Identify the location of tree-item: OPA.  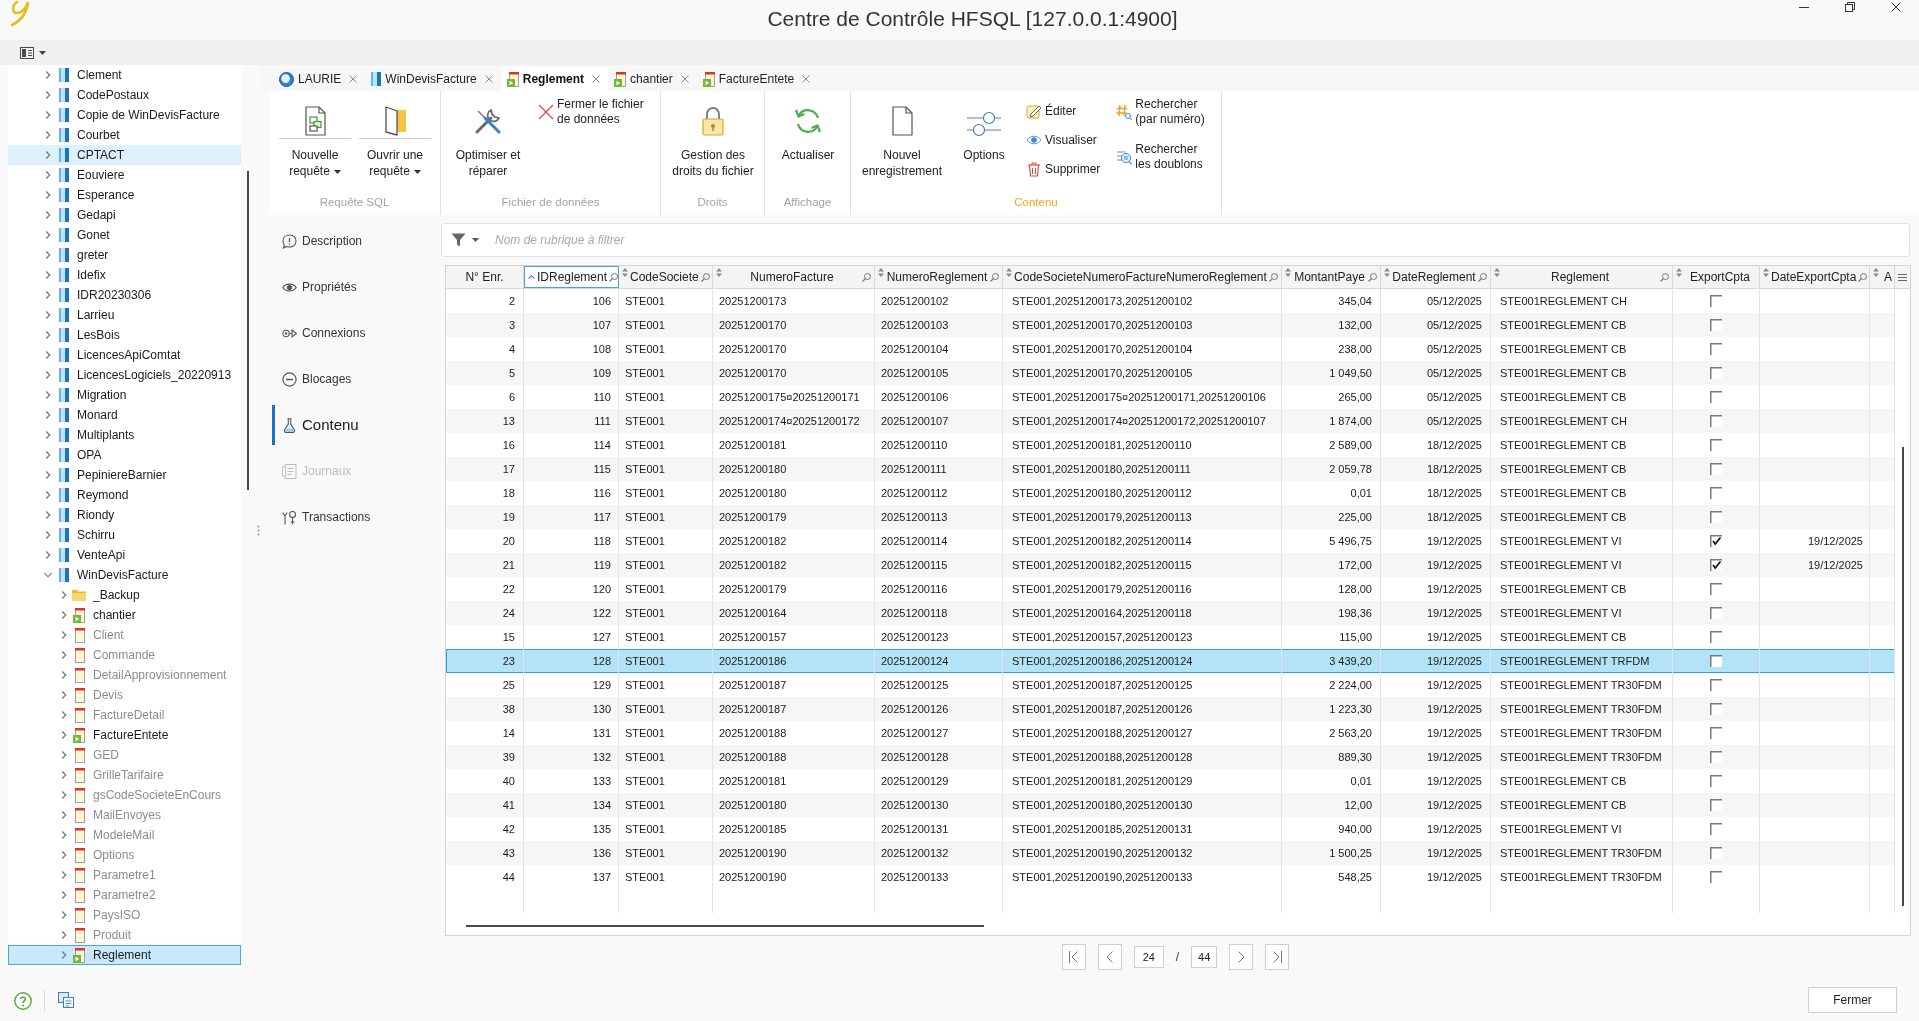
(124, 455).